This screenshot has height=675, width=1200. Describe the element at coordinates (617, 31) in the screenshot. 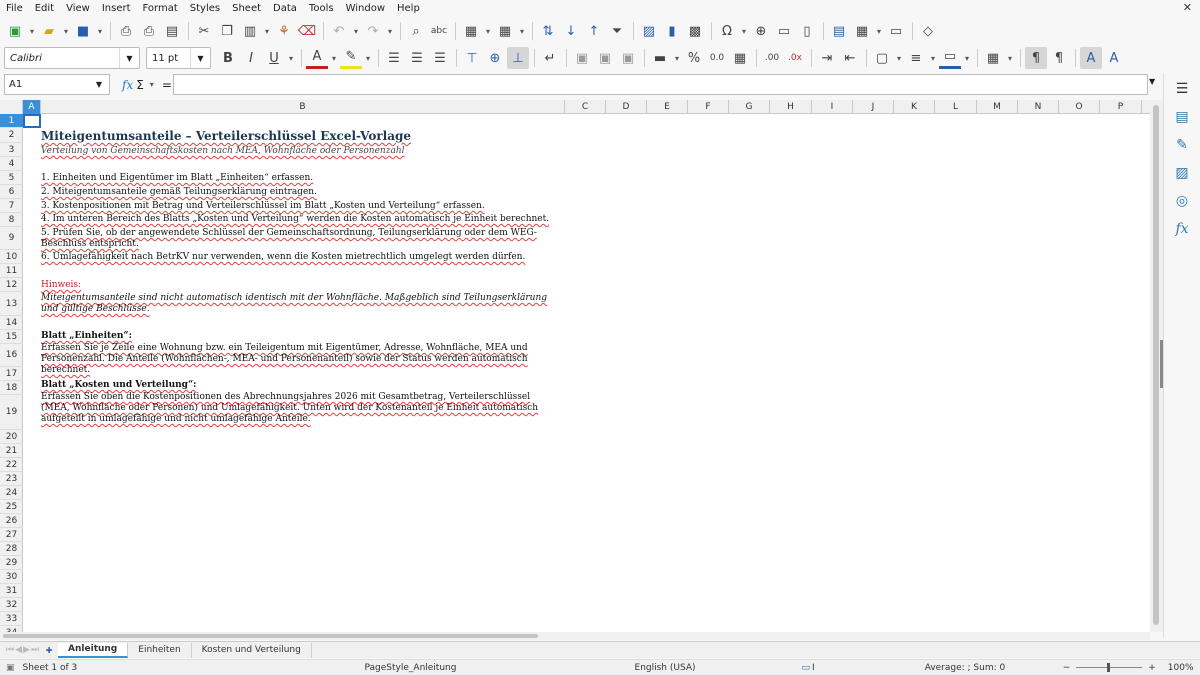

I see `autofilter-icon: ⏷` at that location.